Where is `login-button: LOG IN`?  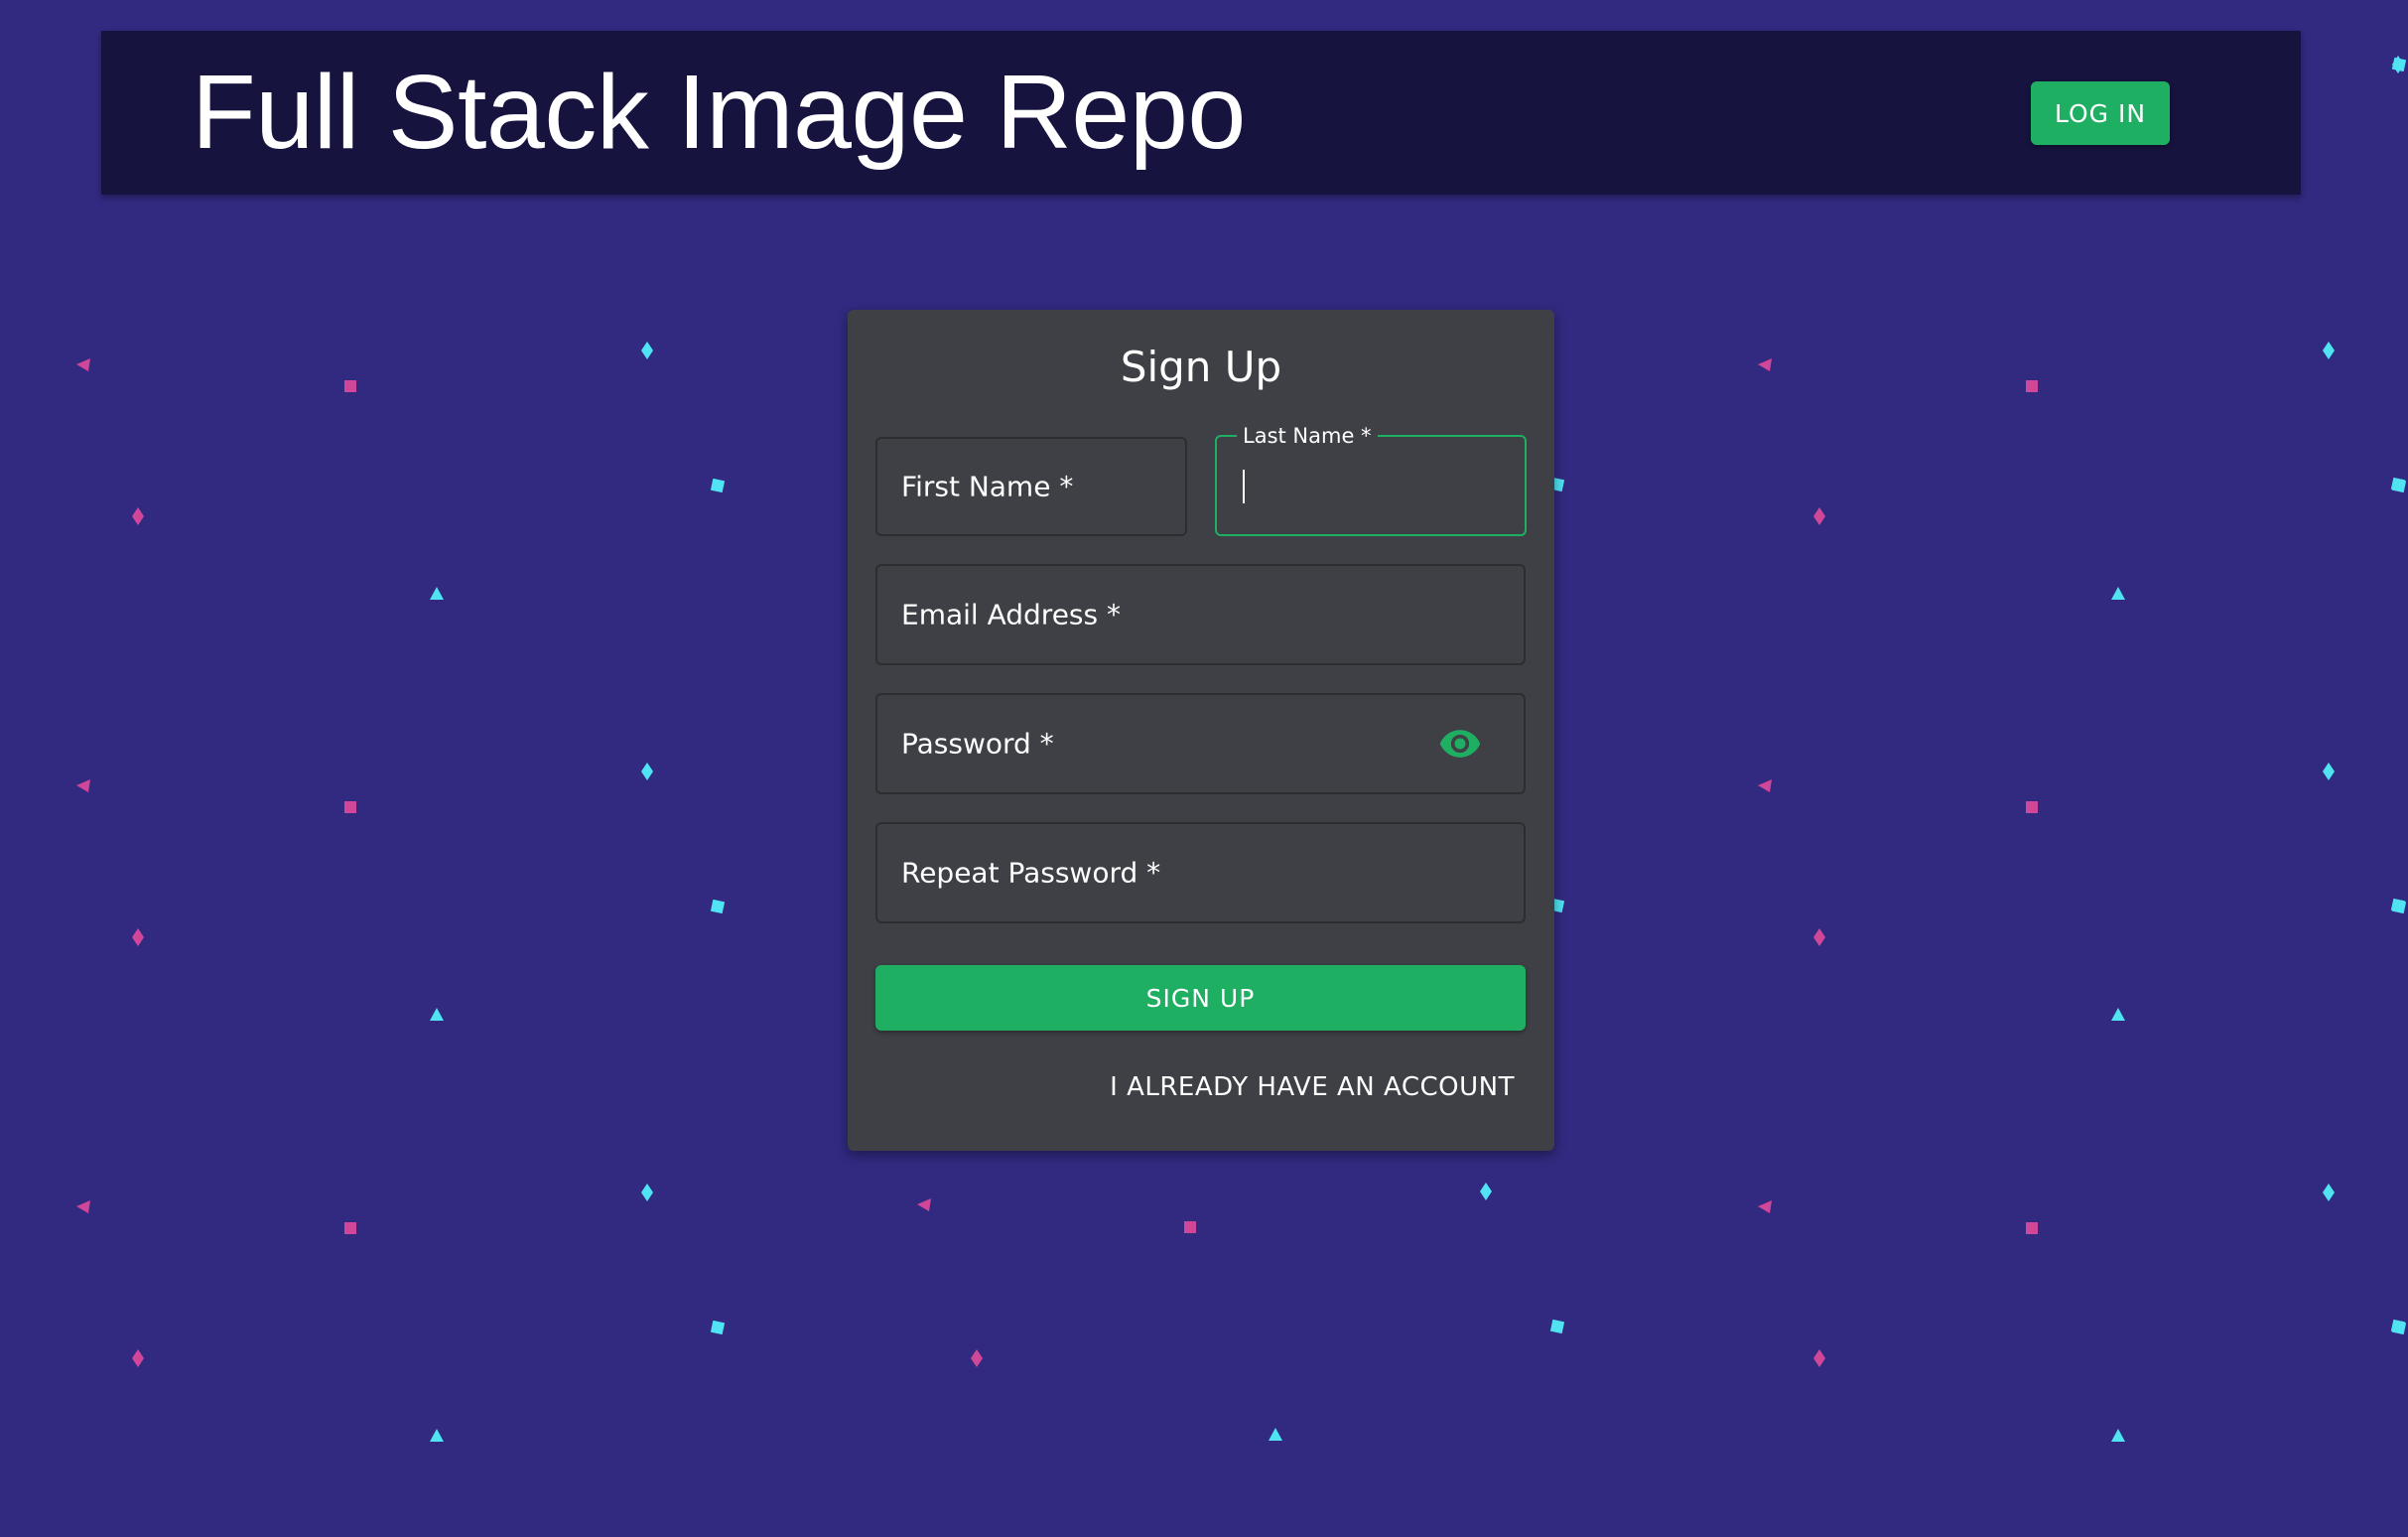 login-button: LOG IN is located at coordinates (2100, 113).